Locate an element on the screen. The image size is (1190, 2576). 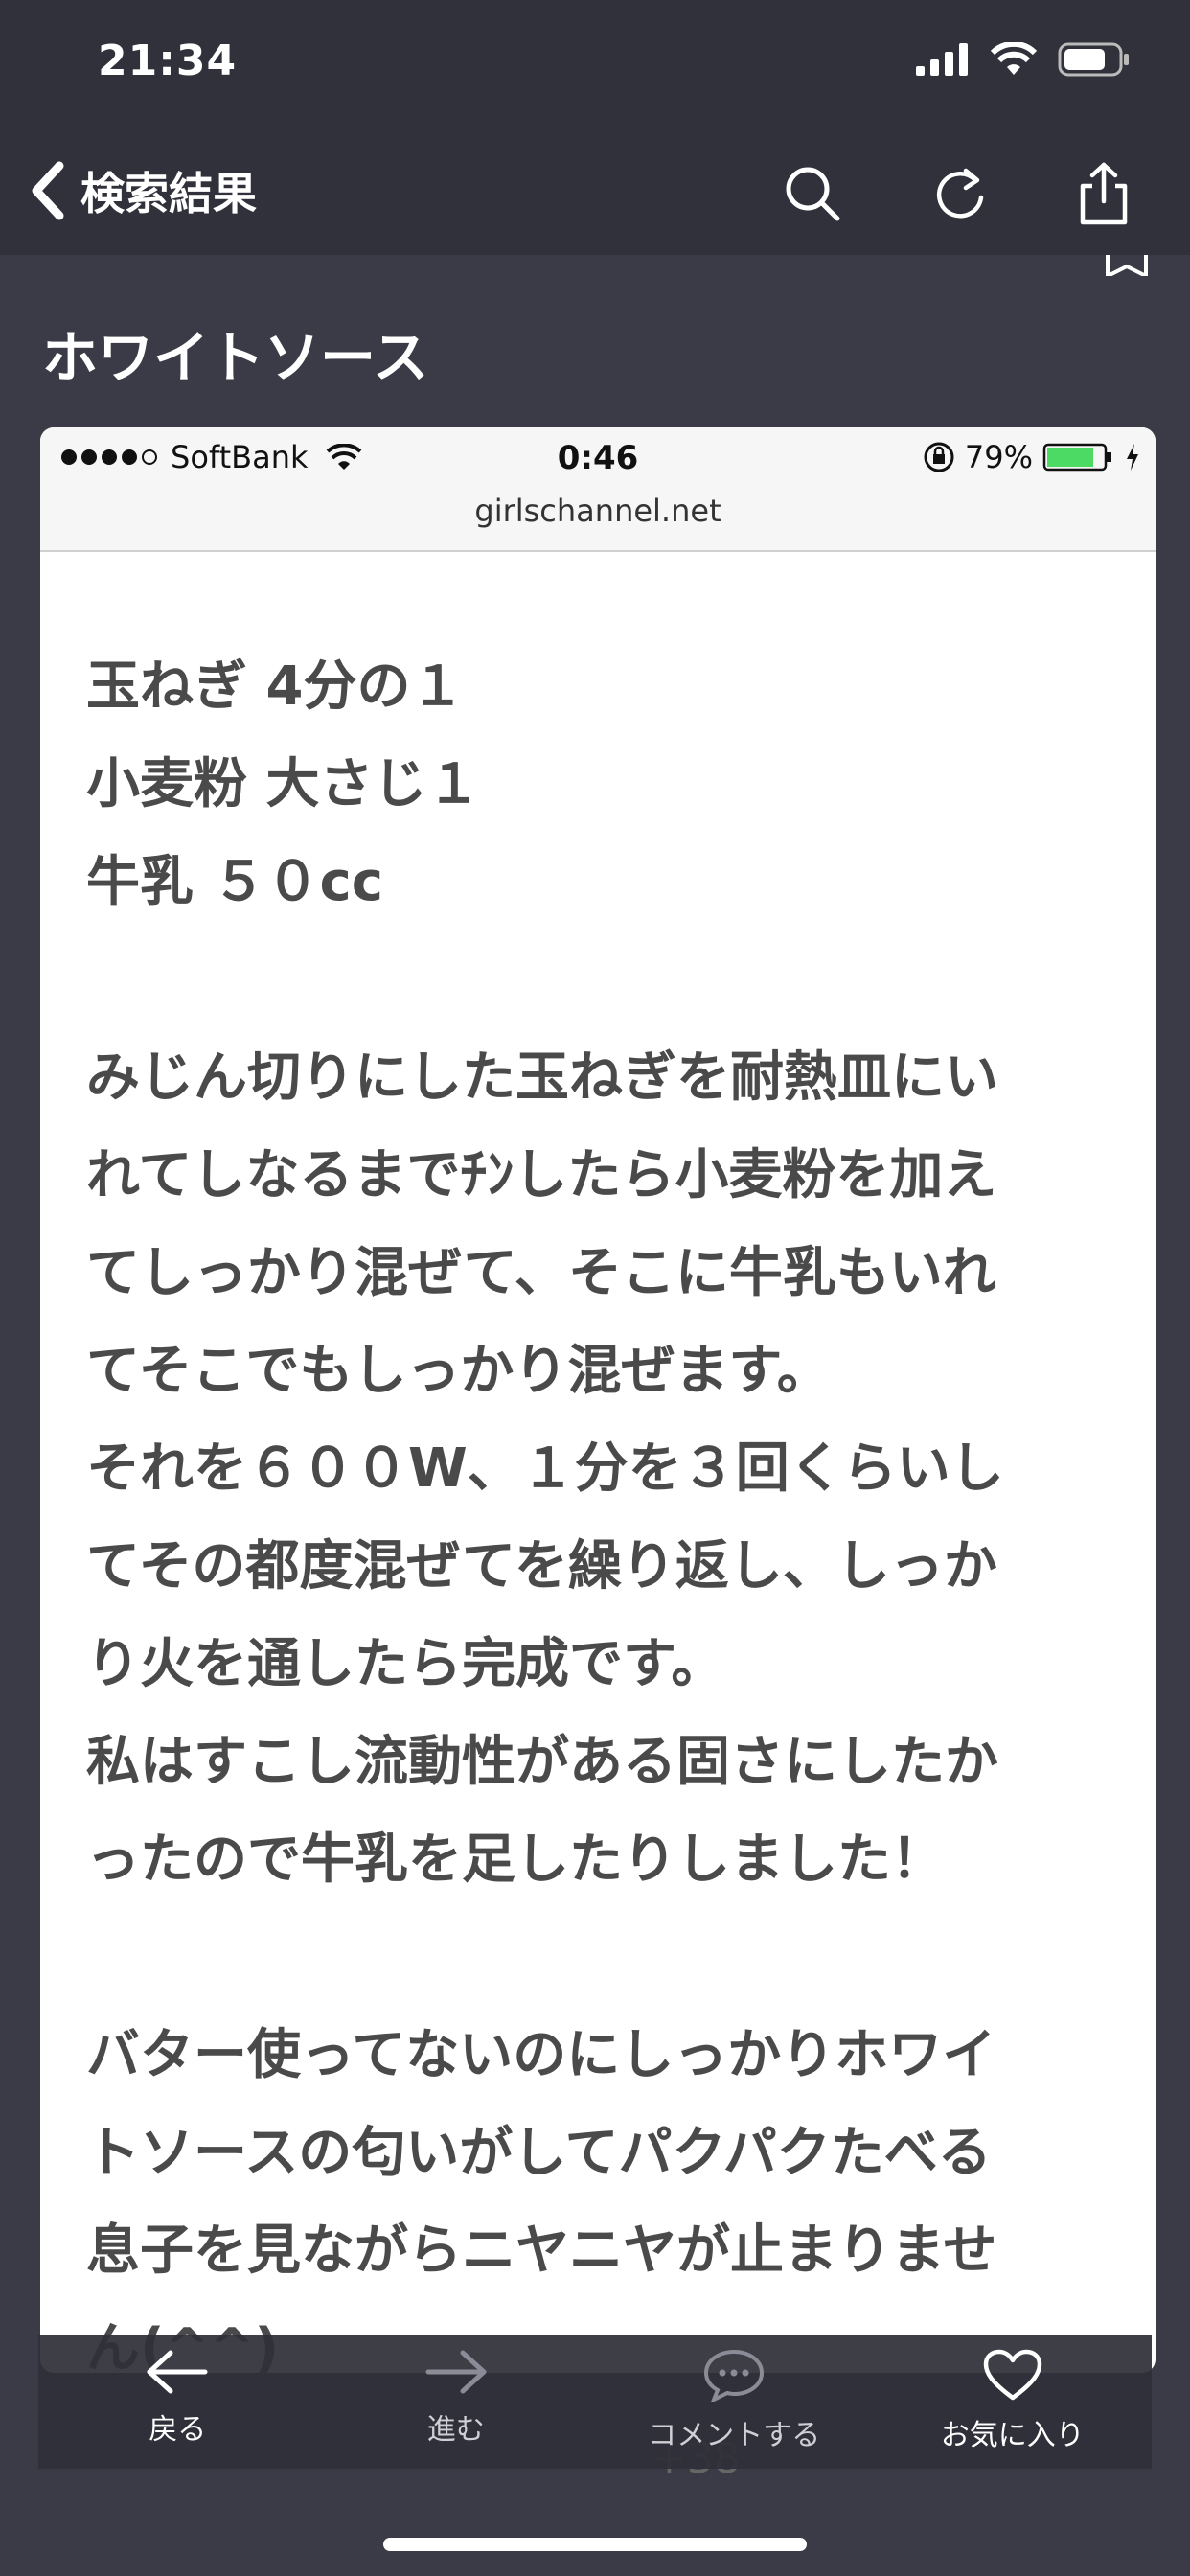
rotation-lock-icon is located at coordinates (939, 457).